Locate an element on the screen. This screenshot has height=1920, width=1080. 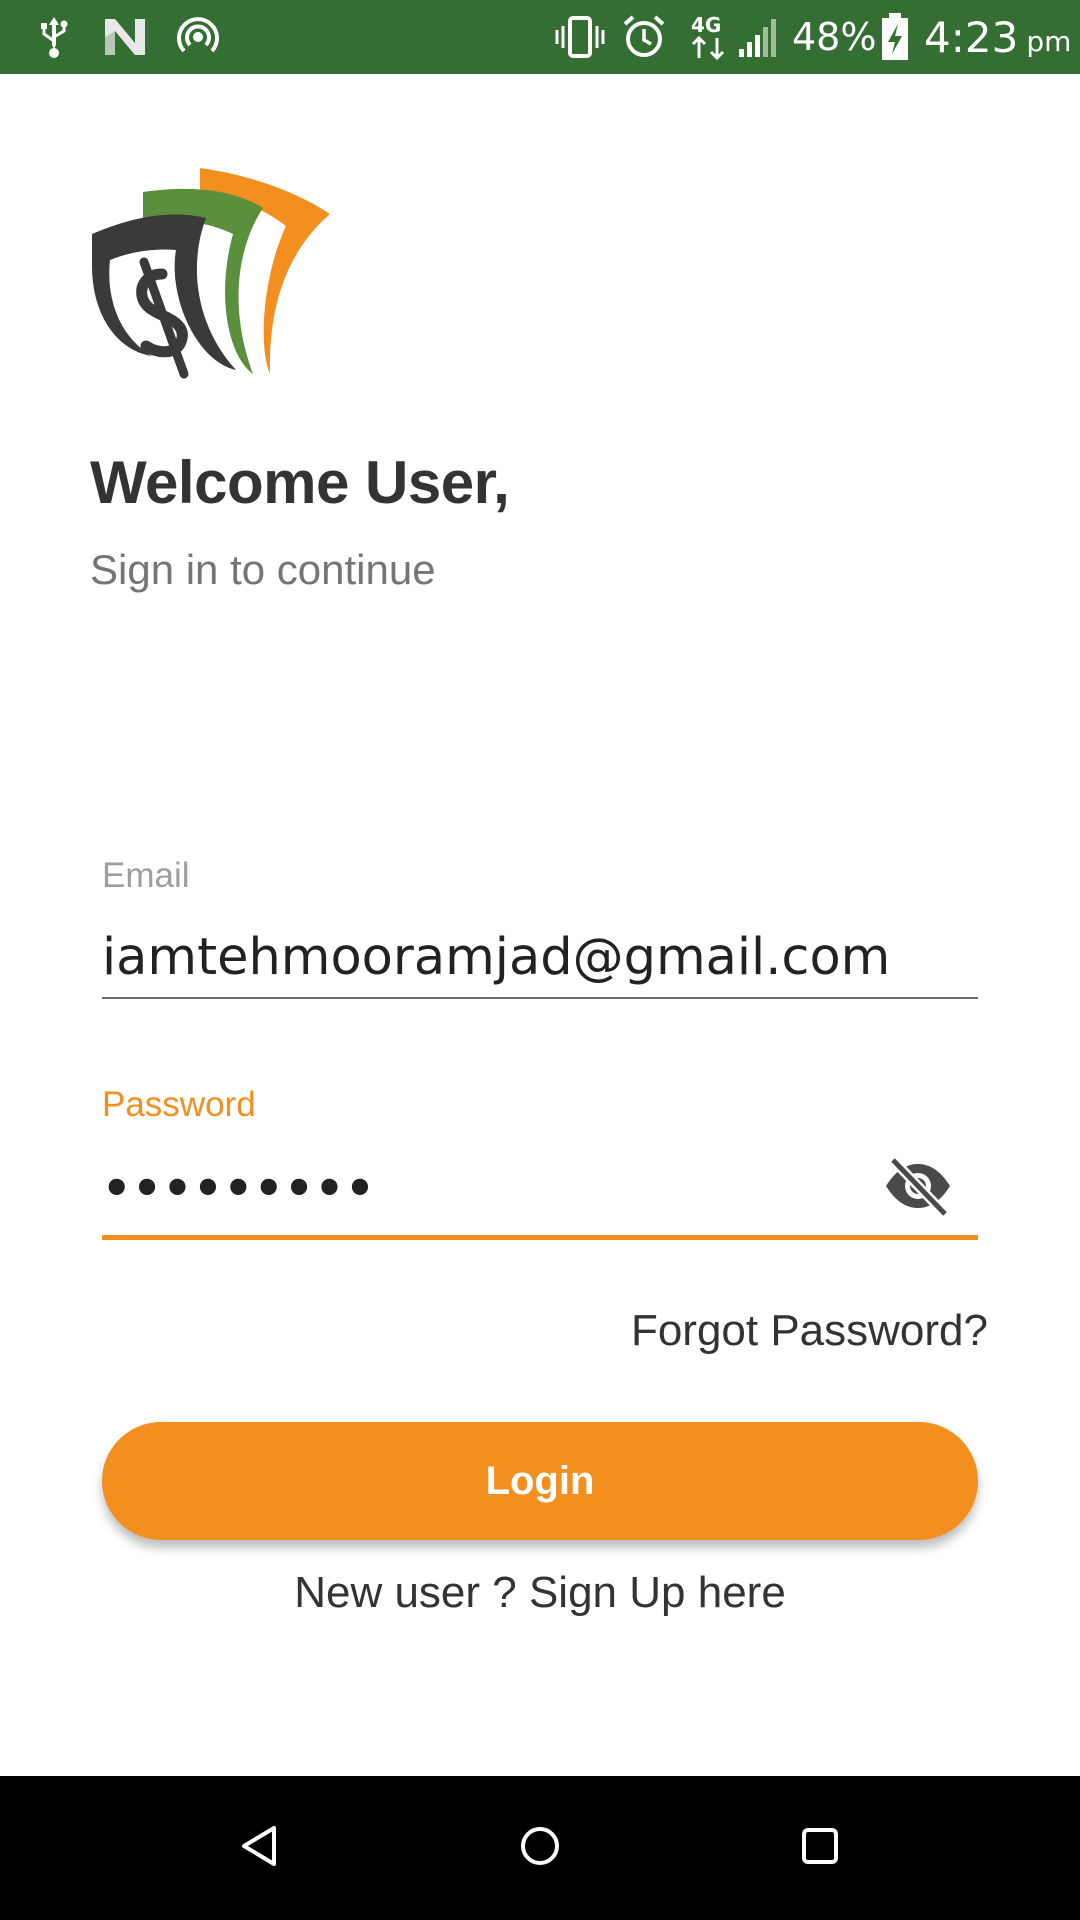
password-label: Password is located at coordinates (179, 1104).